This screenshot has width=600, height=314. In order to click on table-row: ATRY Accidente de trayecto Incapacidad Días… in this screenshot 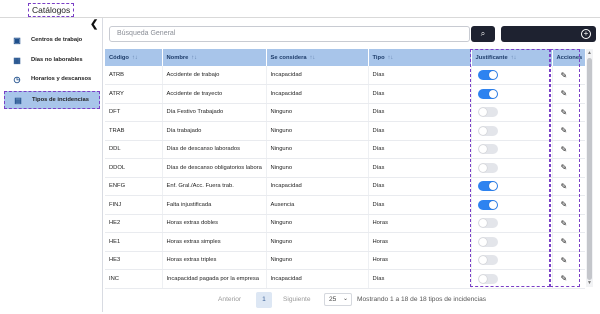, I will do `click(345, 94)`.